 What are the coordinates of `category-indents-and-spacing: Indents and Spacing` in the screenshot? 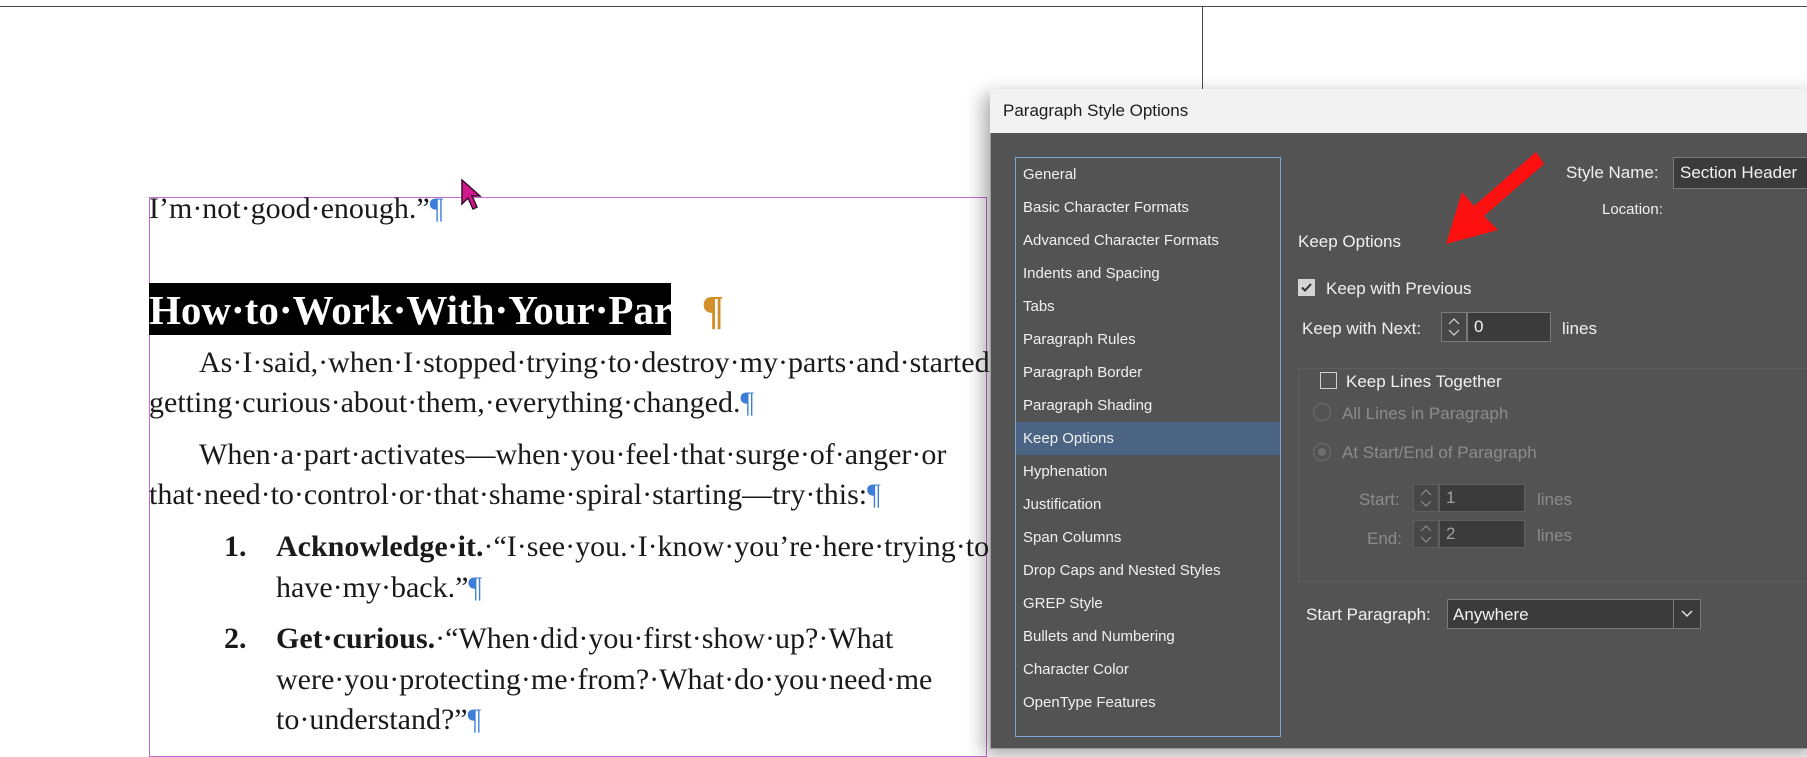 It's located at (1148, 273).